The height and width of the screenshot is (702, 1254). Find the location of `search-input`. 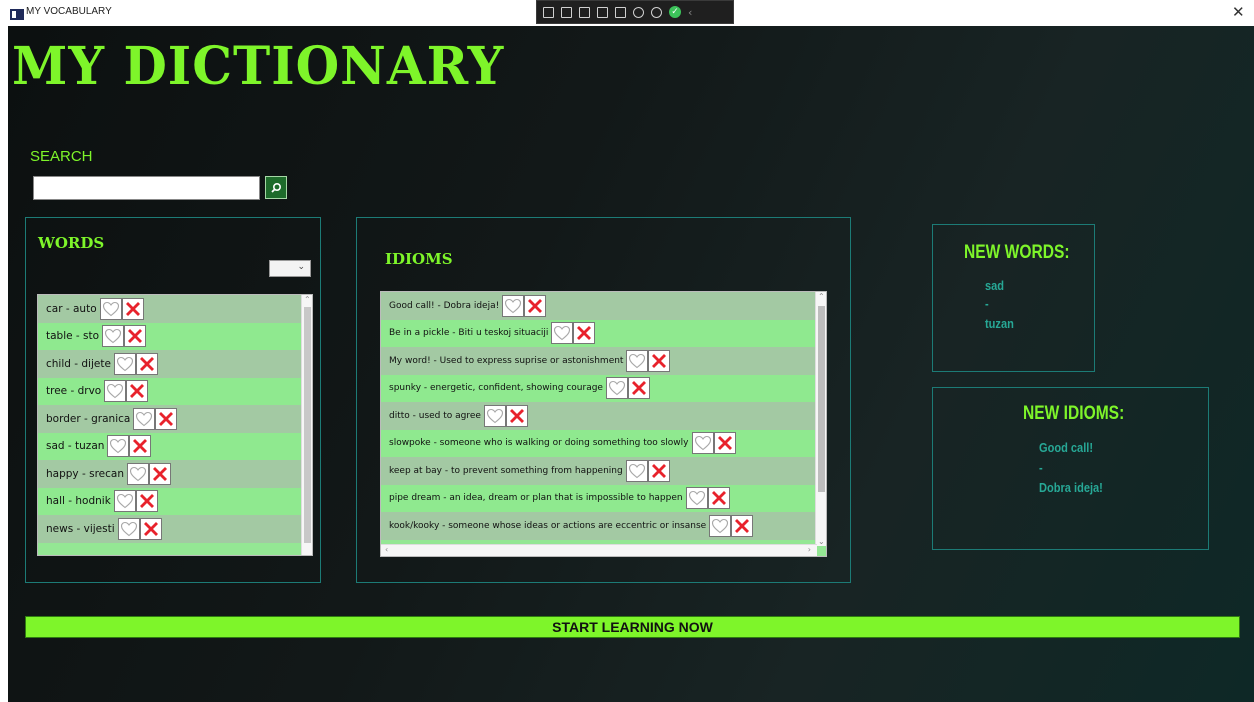

search-input is located at coordinates (146, 188).